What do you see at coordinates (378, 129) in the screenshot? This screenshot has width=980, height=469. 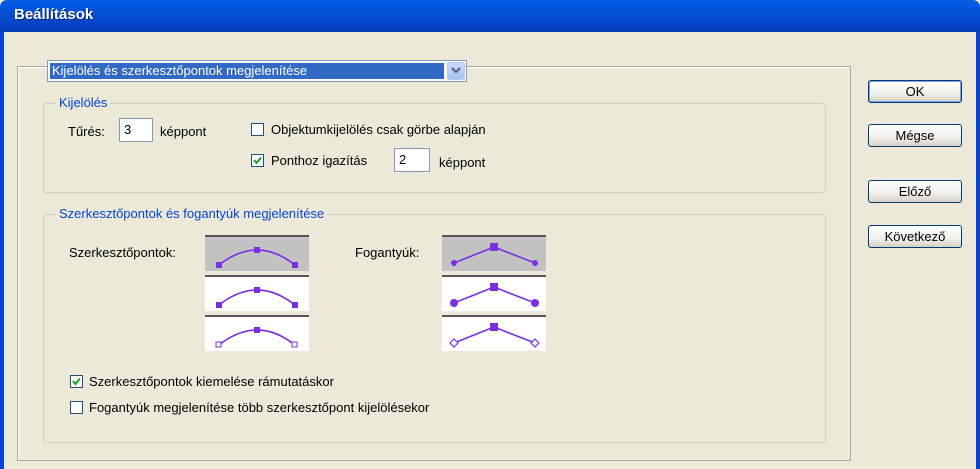 I see `object-selection-label: Objektumkijelölés csak görbe alapján` at bounding box center [378, 129].